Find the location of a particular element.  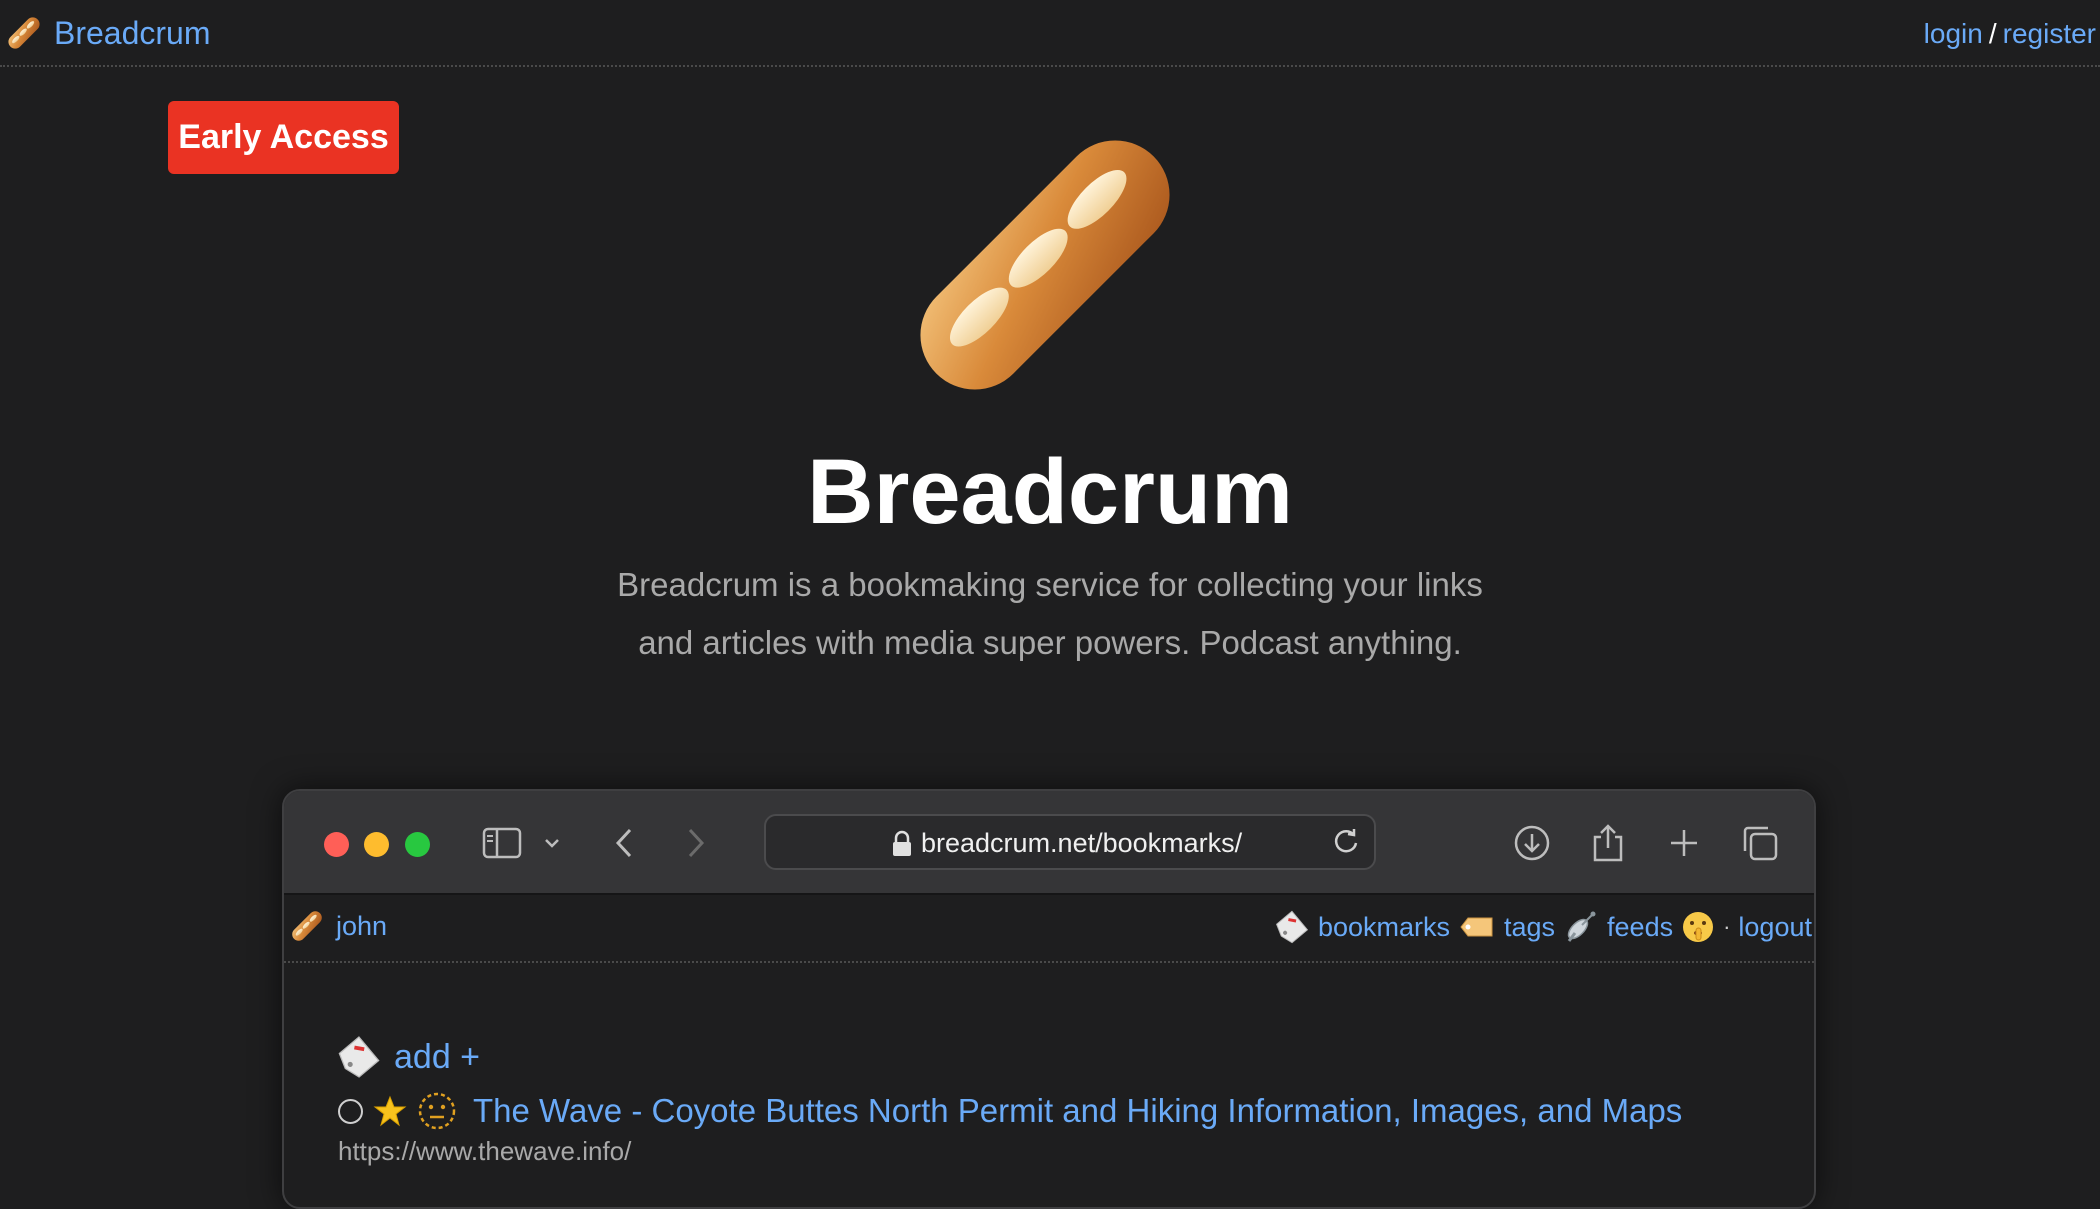

neutral-face-icon is located at coordinates (437, 1111).